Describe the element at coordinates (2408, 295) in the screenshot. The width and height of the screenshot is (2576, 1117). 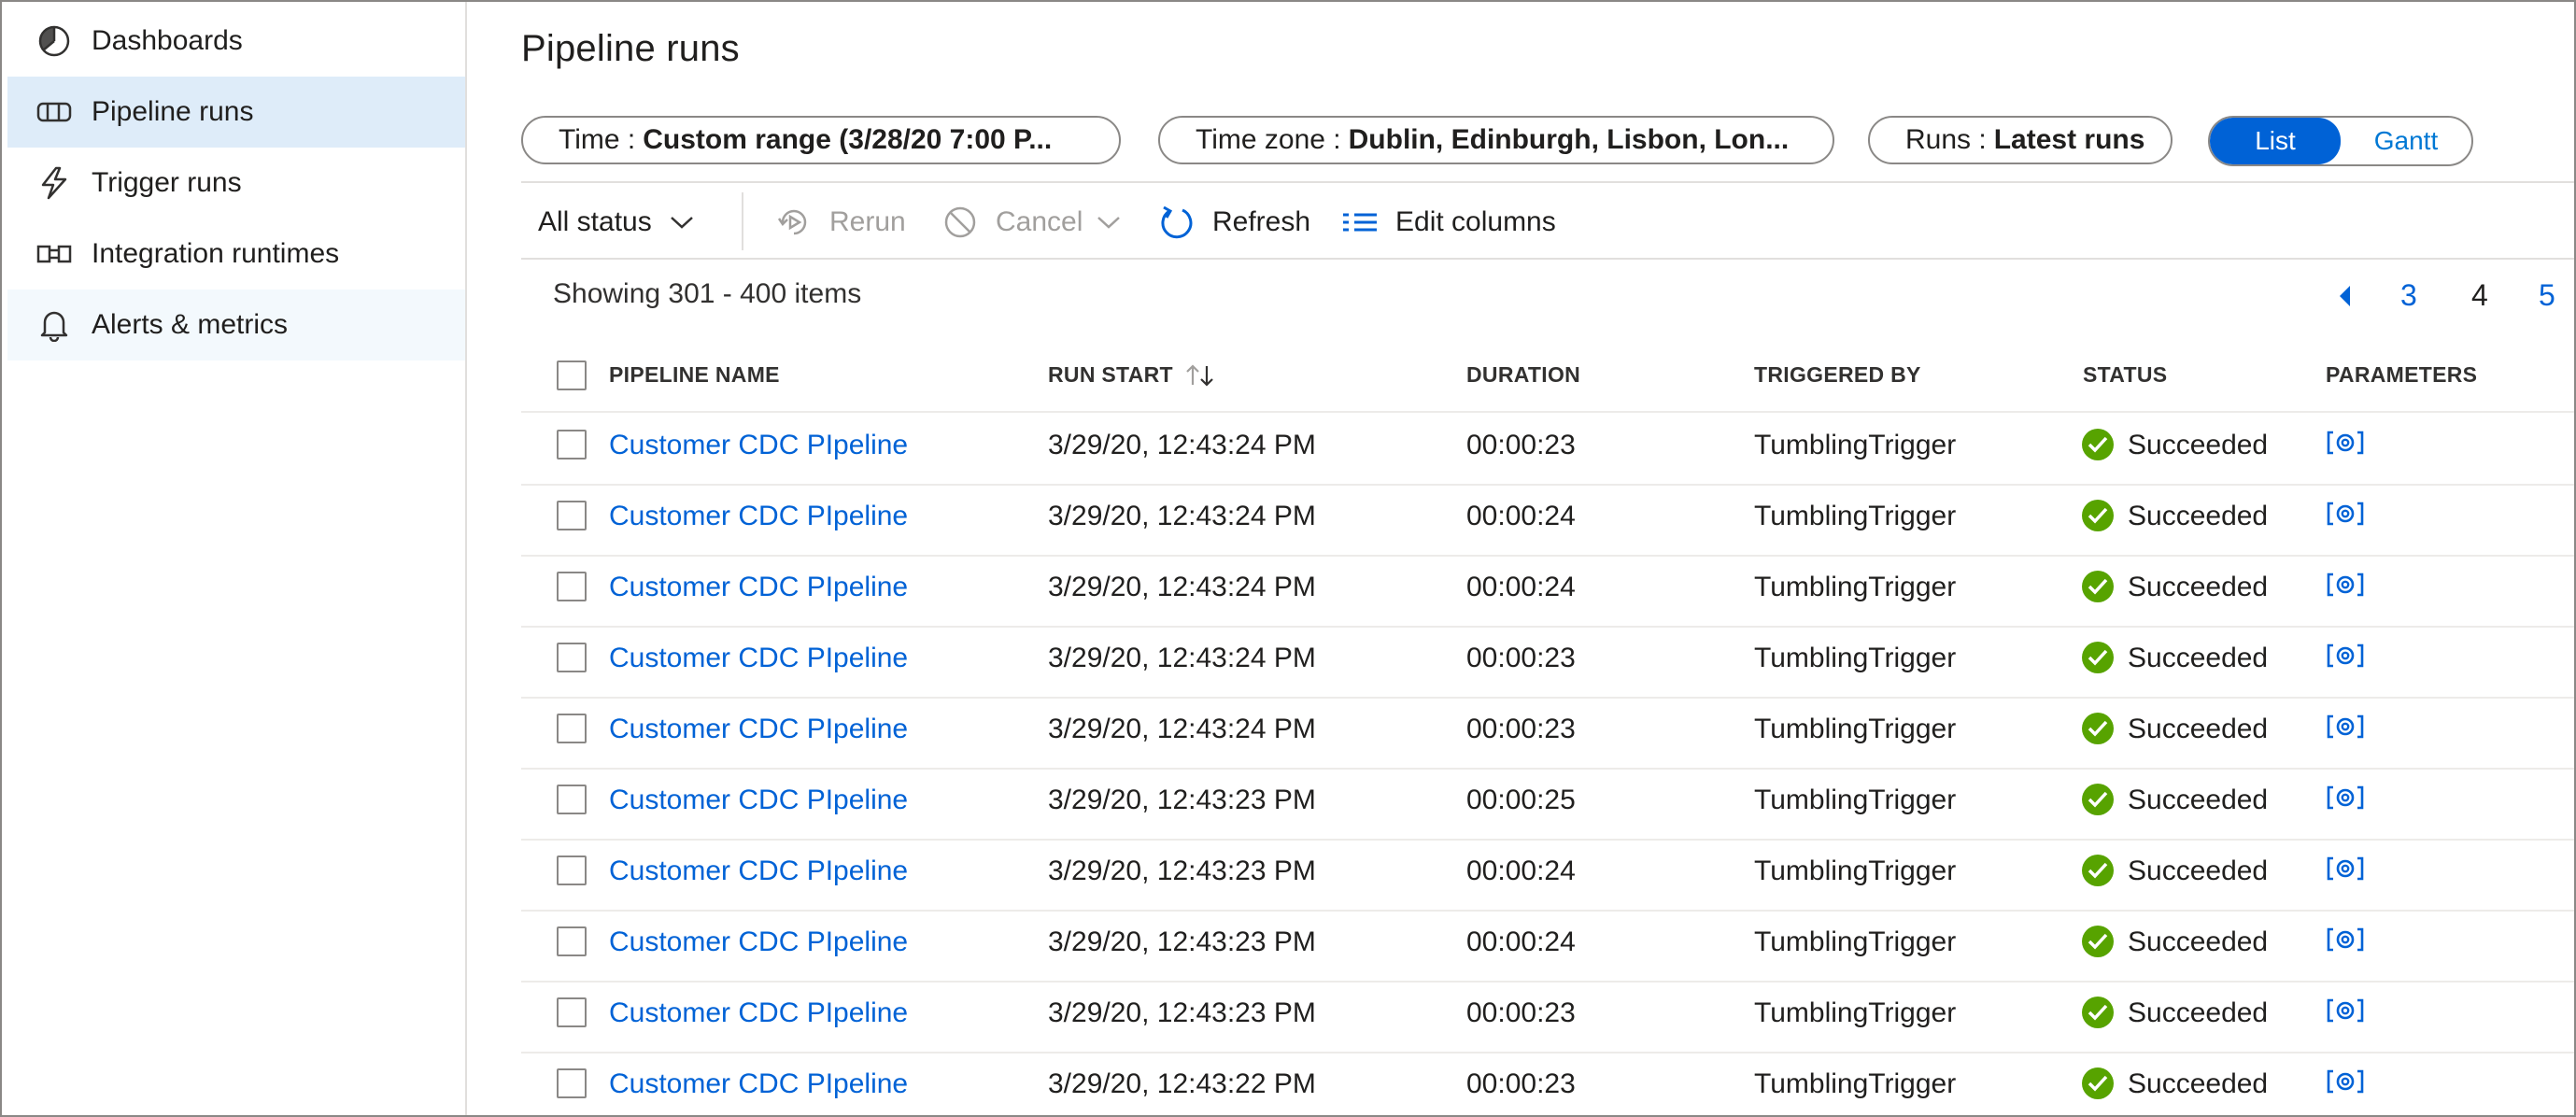
I see `page-3-link: 3` at that location.